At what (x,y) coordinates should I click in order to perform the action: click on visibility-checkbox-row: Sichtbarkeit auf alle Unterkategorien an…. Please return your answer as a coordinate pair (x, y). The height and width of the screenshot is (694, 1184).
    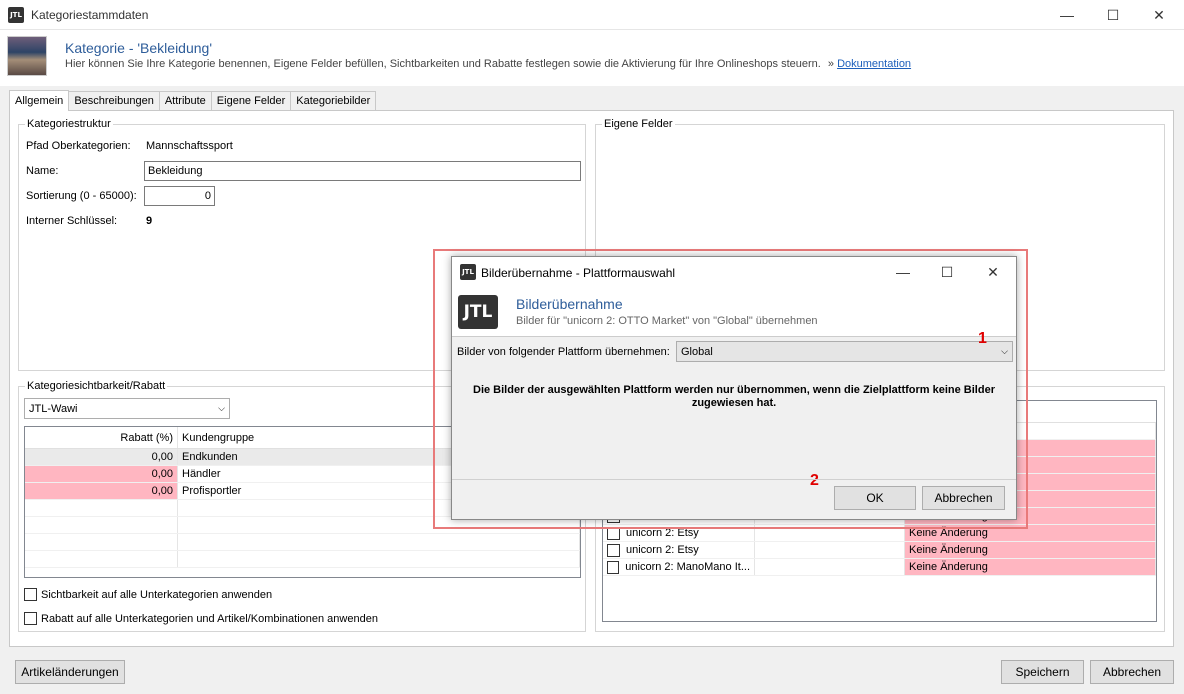
    Looking at the image, I should click on (148, 594).